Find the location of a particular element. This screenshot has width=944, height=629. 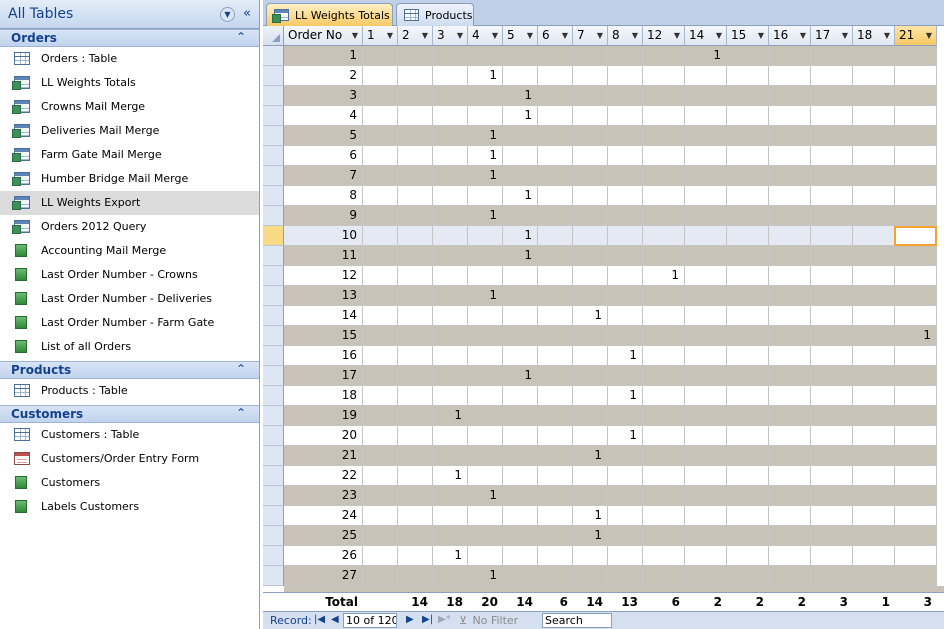

order-no-cell: 4 is located at coordinates (323, 116).